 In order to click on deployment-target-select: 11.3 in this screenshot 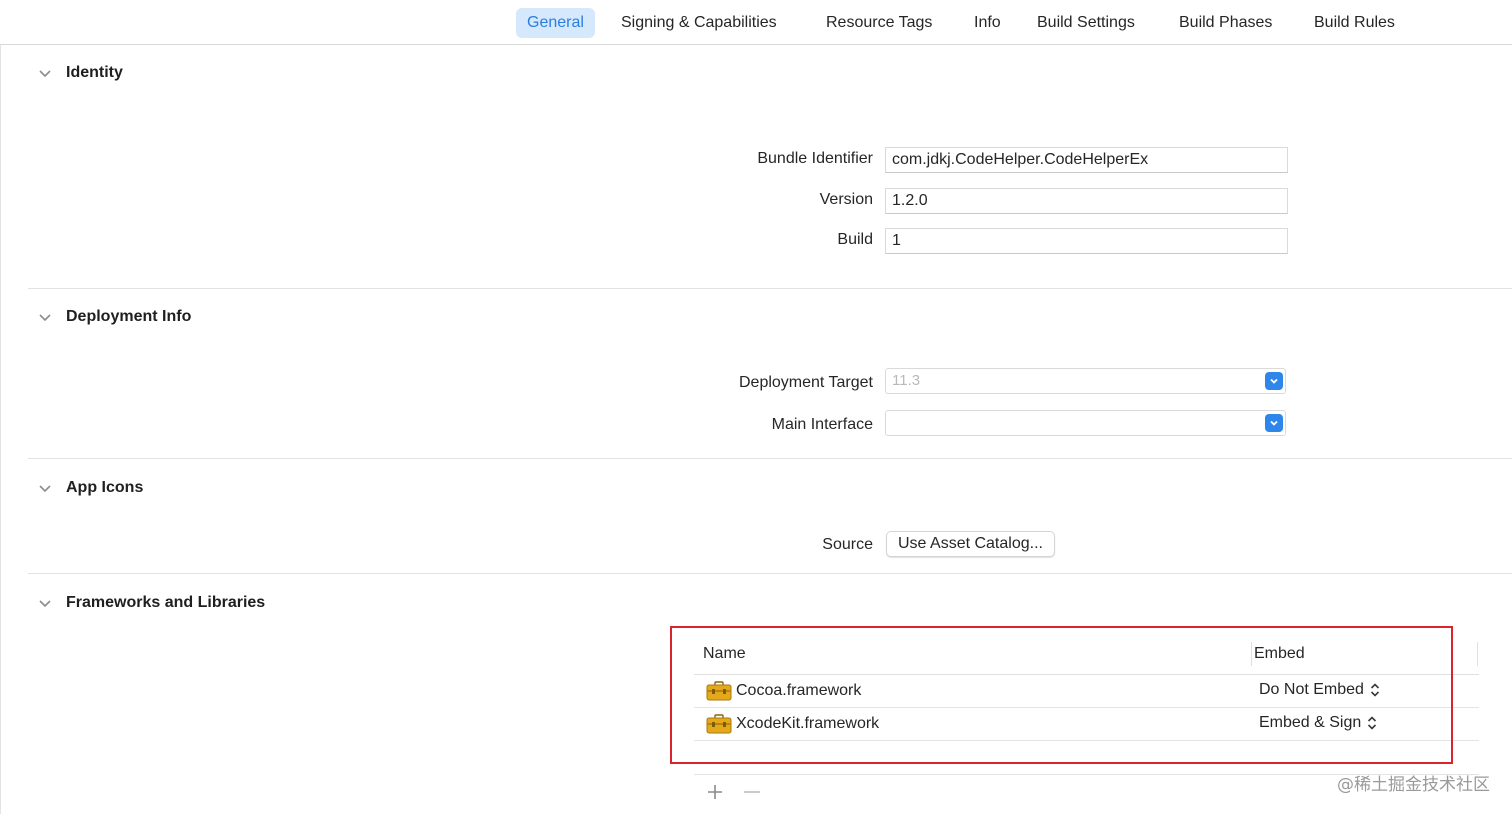, I will do `click(1085, 381)`.